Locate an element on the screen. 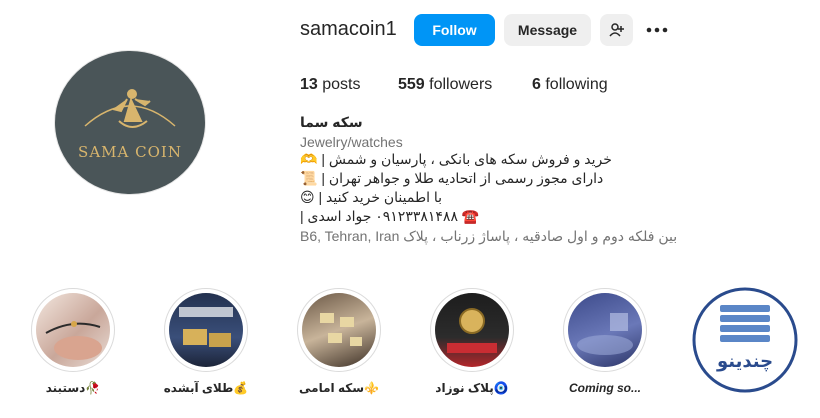 This screenshot has height=418, width=820. coins-photo-icon is located at coordinates (341, 329).